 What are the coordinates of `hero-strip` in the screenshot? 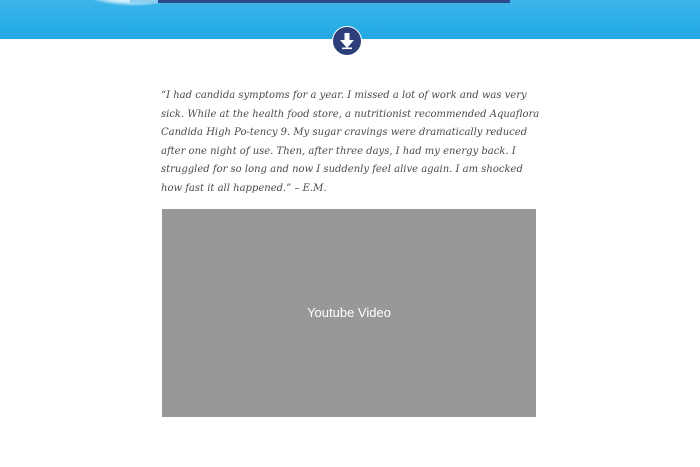 It's located at (334, 1).